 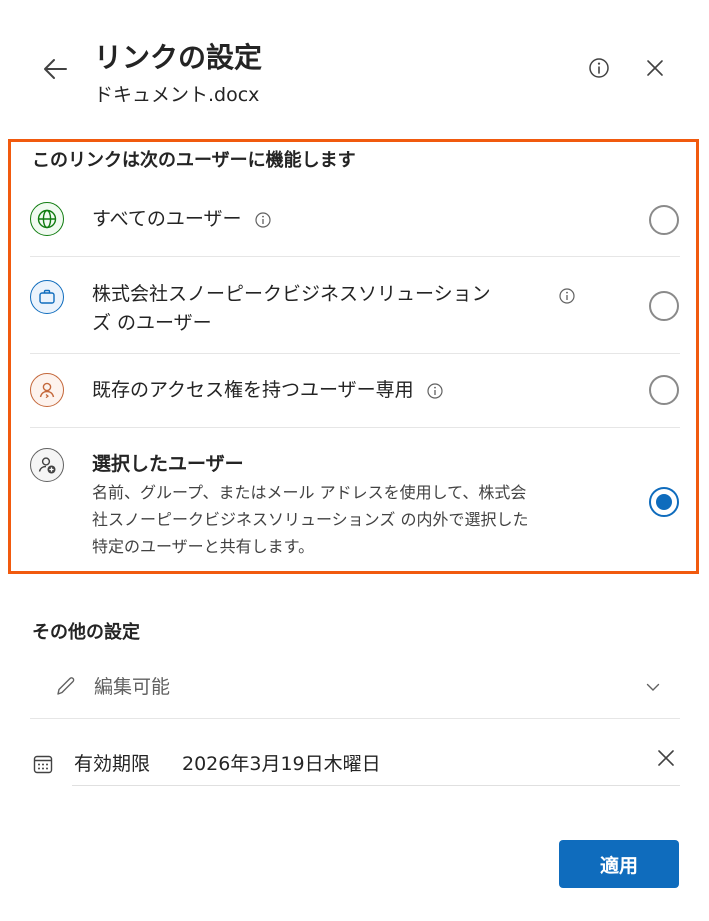 What do you see at coordinates (194, 160) in the screenshot?
I see `audience-section-title: このリンクは次のユーザーに機能します` at bounding box center [194, 160].